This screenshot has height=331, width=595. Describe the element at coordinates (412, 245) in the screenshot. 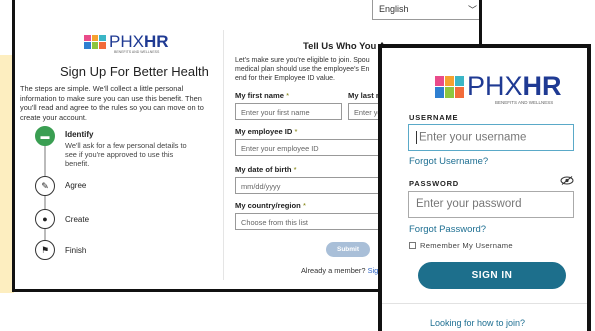

I see `remember-checkbox` at that location.